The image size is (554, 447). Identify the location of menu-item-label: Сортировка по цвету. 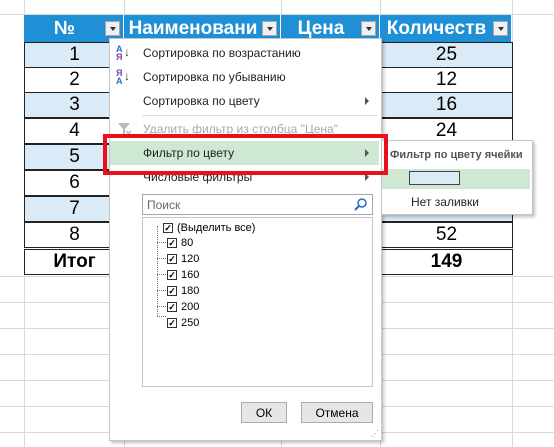
(201, 101).